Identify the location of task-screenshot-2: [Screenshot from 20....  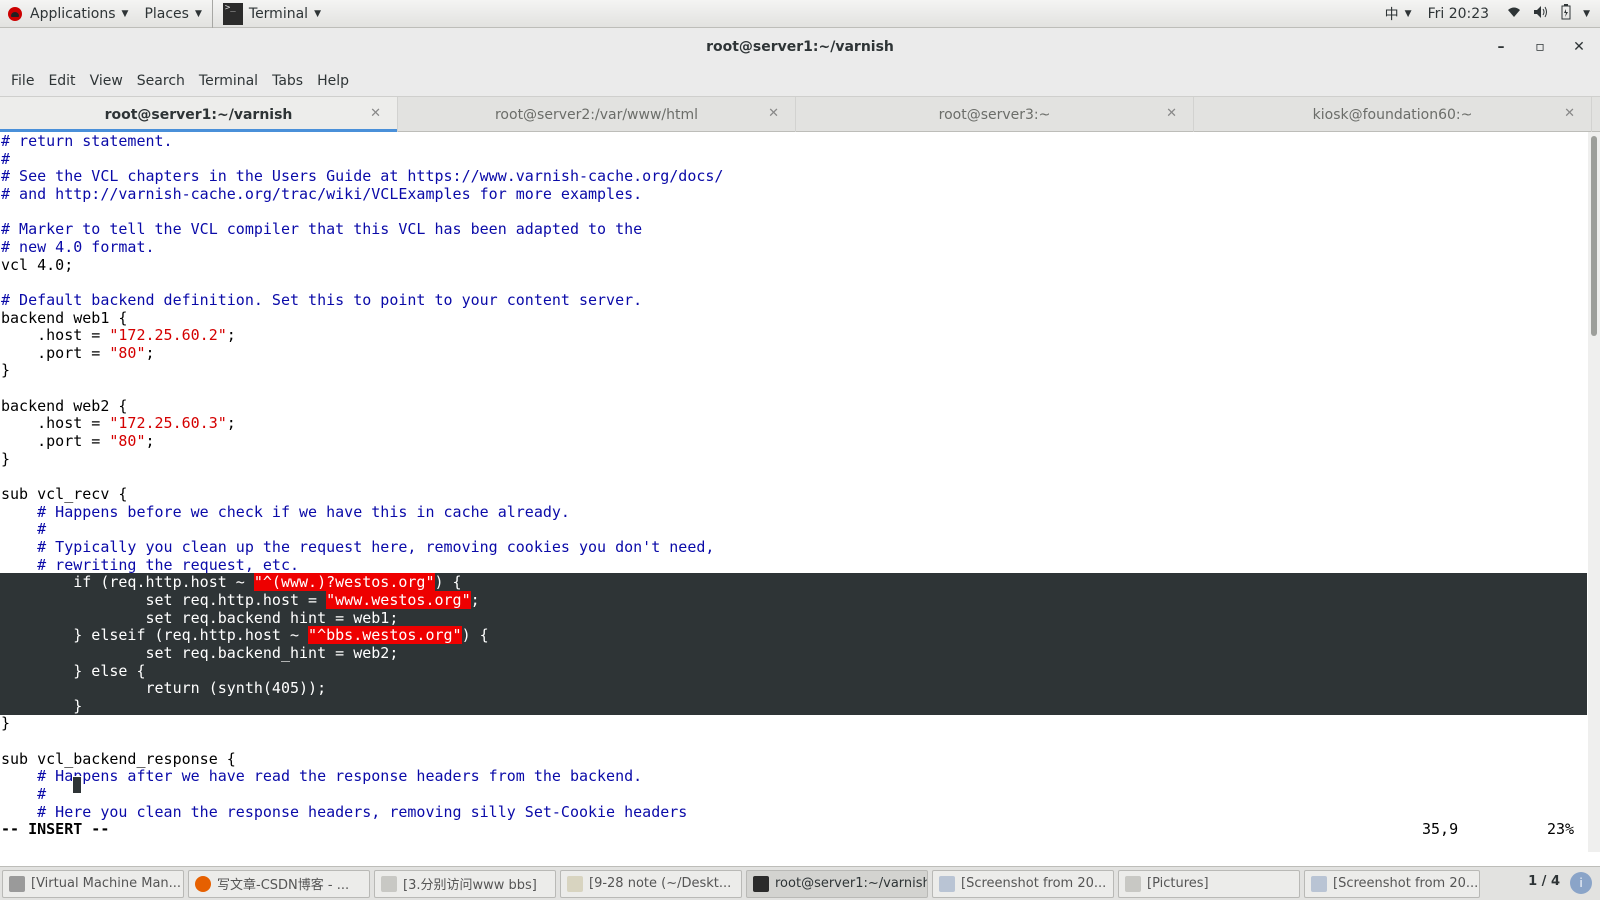
(1392, 883).